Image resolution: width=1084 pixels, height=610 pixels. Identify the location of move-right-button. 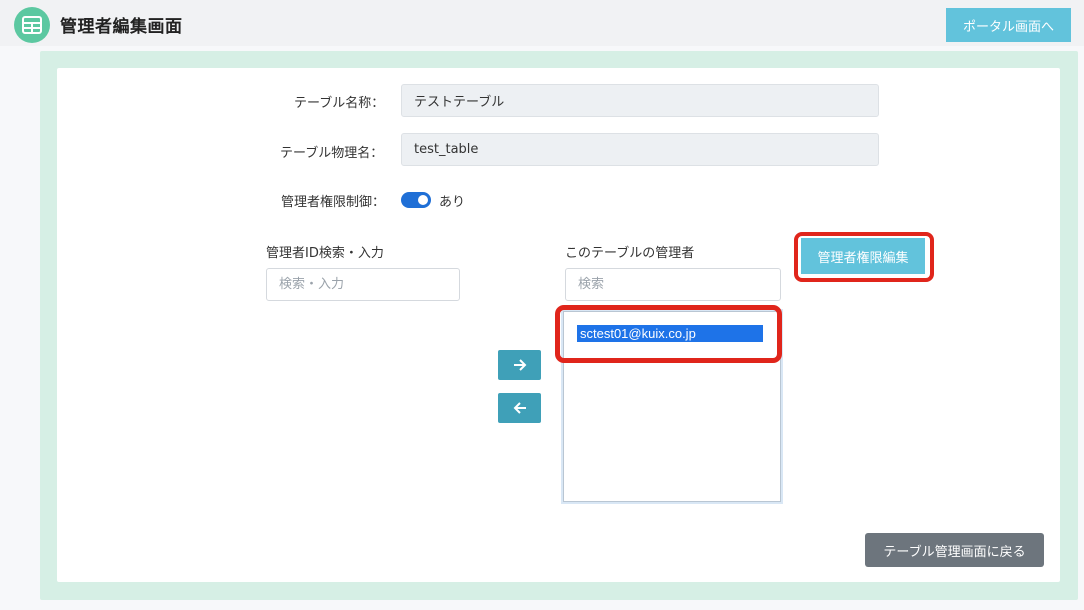
(519, 365).